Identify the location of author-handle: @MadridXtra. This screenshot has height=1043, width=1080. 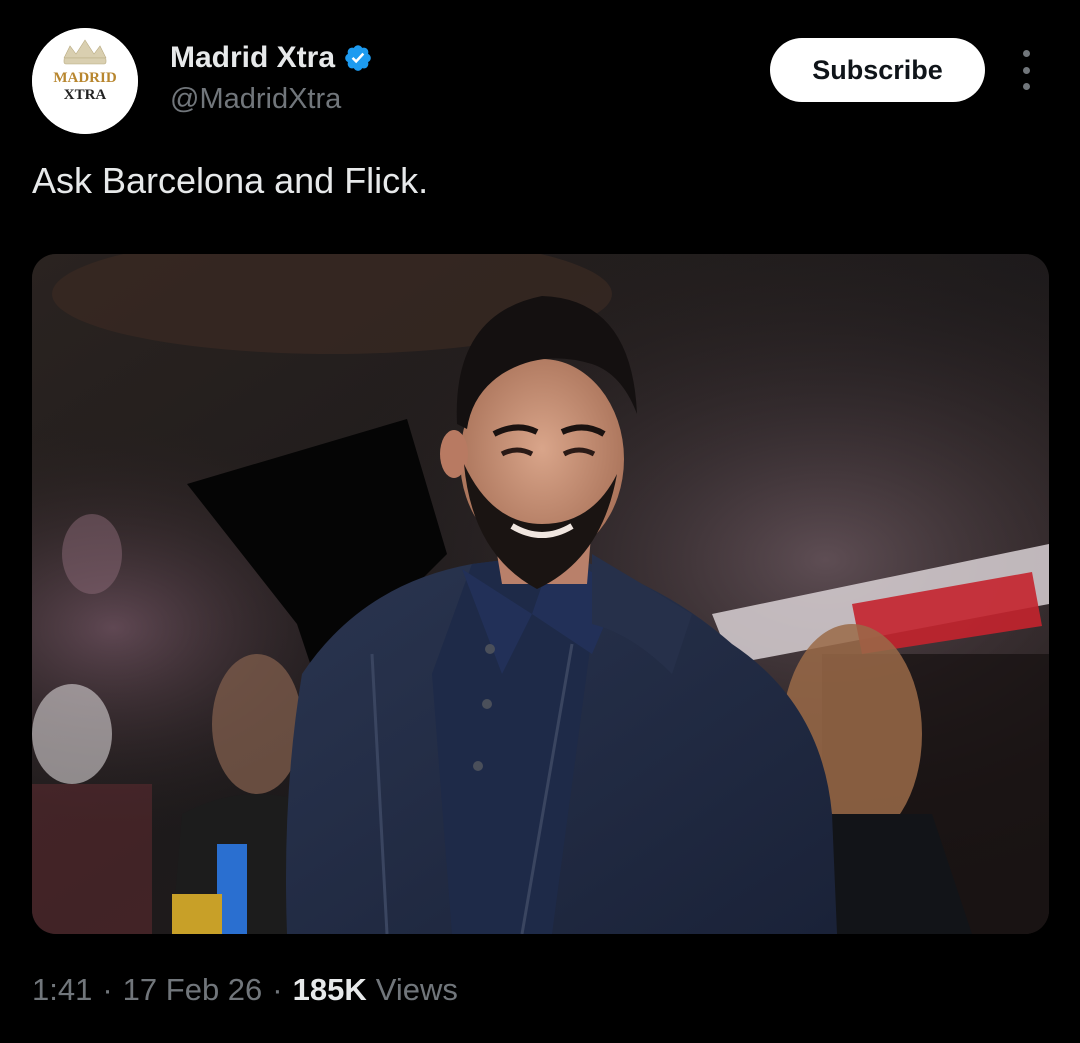
(271, 99).